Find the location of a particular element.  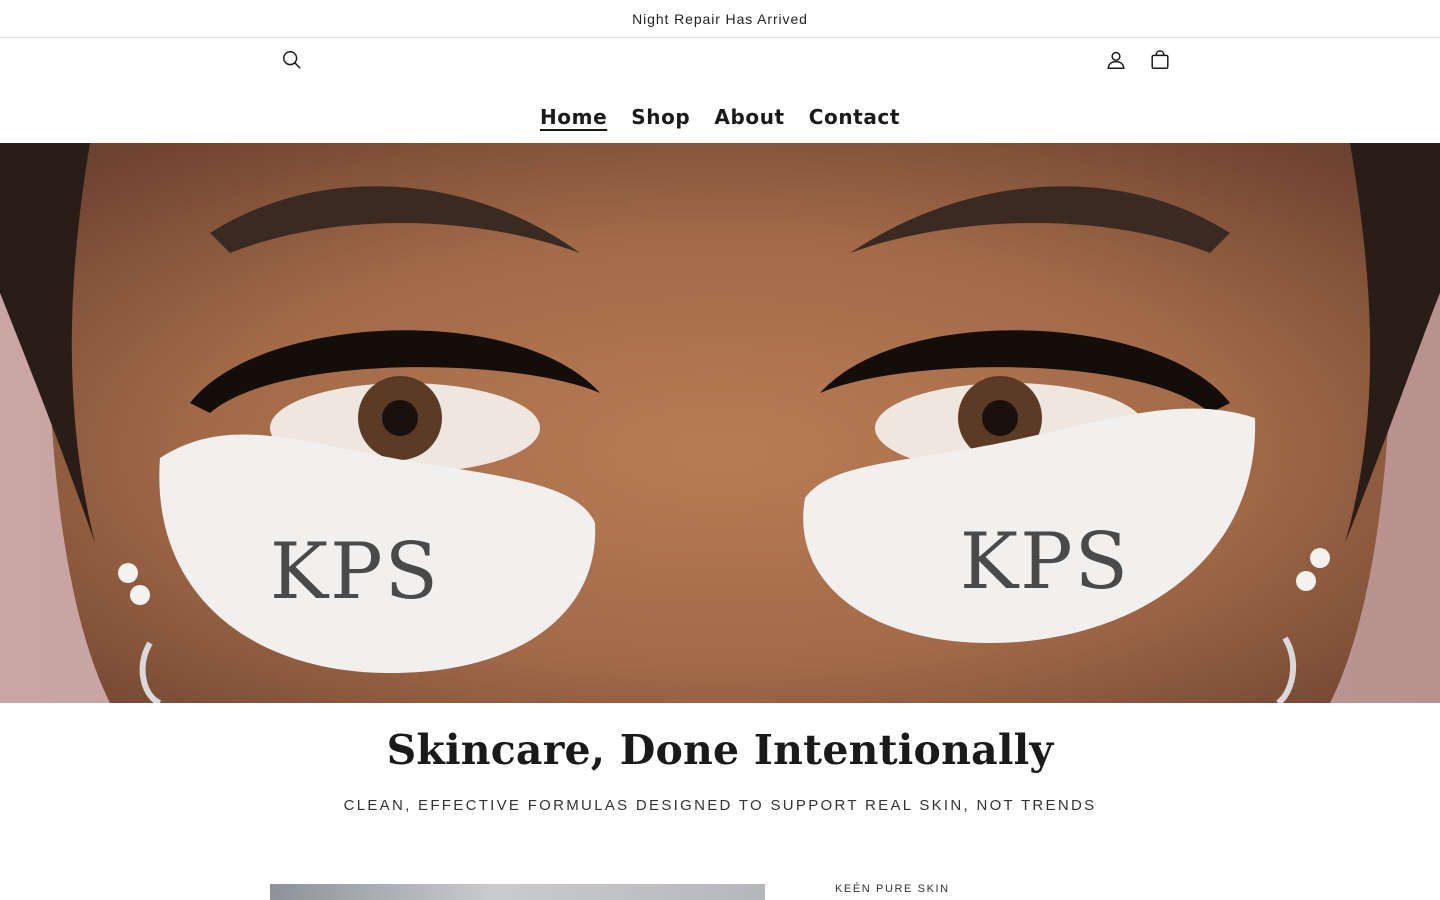

nav-contact: Contact is located at coordinates (854, 117).